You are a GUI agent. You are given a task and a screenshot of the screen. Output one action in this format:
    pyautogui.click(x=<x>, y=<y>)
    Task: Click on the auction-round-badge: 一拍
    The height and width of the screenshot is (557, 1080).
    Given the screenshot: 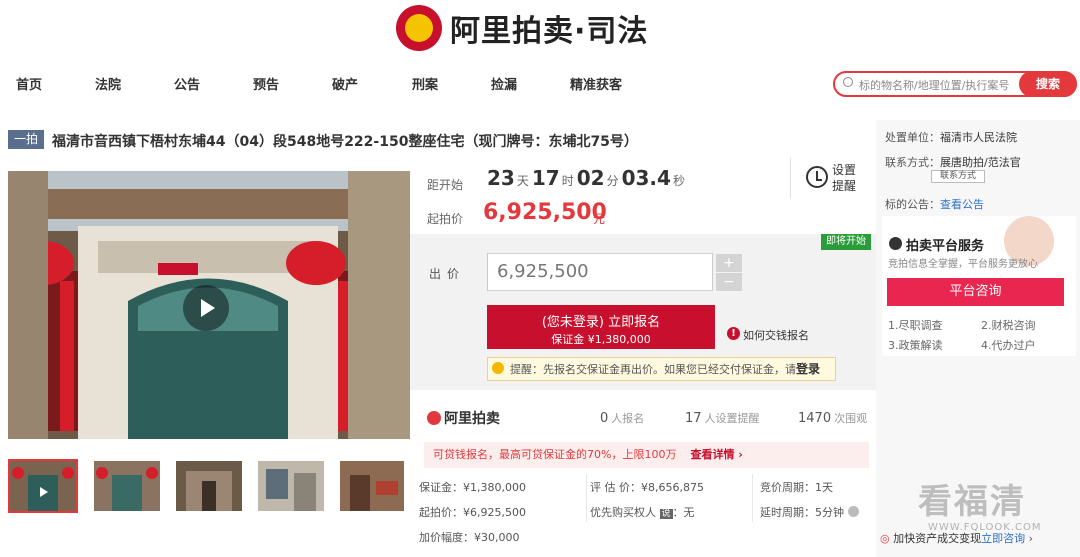 What is the action you would take?
    pyautogui.click(x=26, y=139)
    